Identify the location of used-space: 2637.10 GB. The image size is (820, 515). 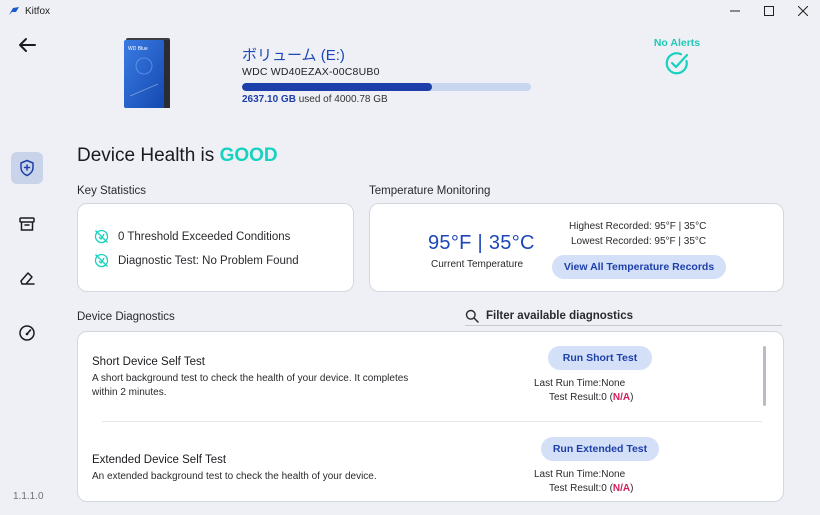
(269, 99).